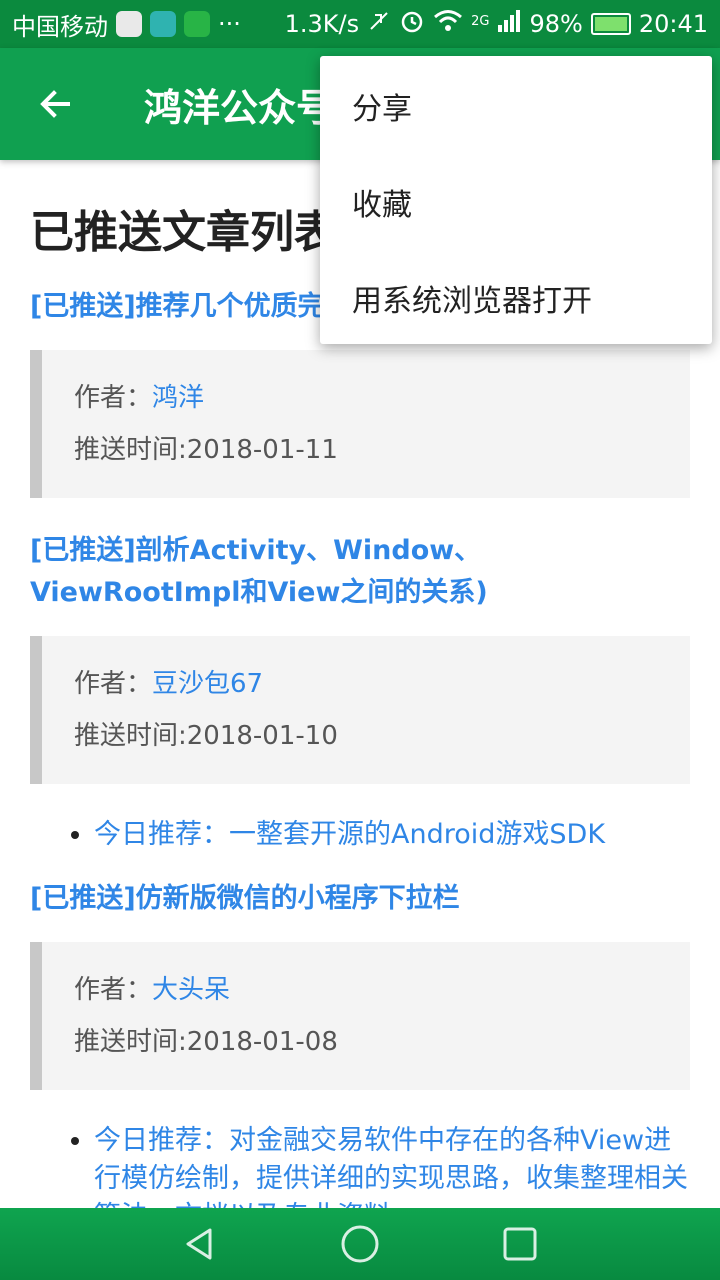  I want to click on back-button, so click(56, 104).